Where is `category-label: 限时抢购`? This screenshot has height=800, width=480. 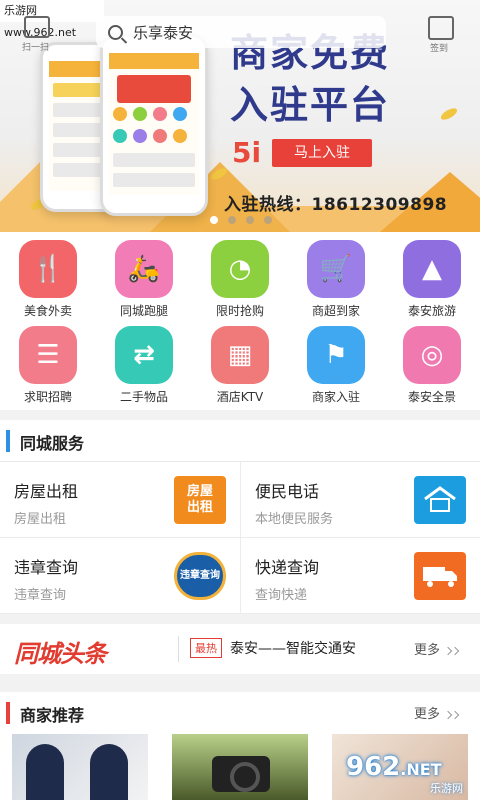 category-label: 限时抢购 is located at coordinates (239, 311).